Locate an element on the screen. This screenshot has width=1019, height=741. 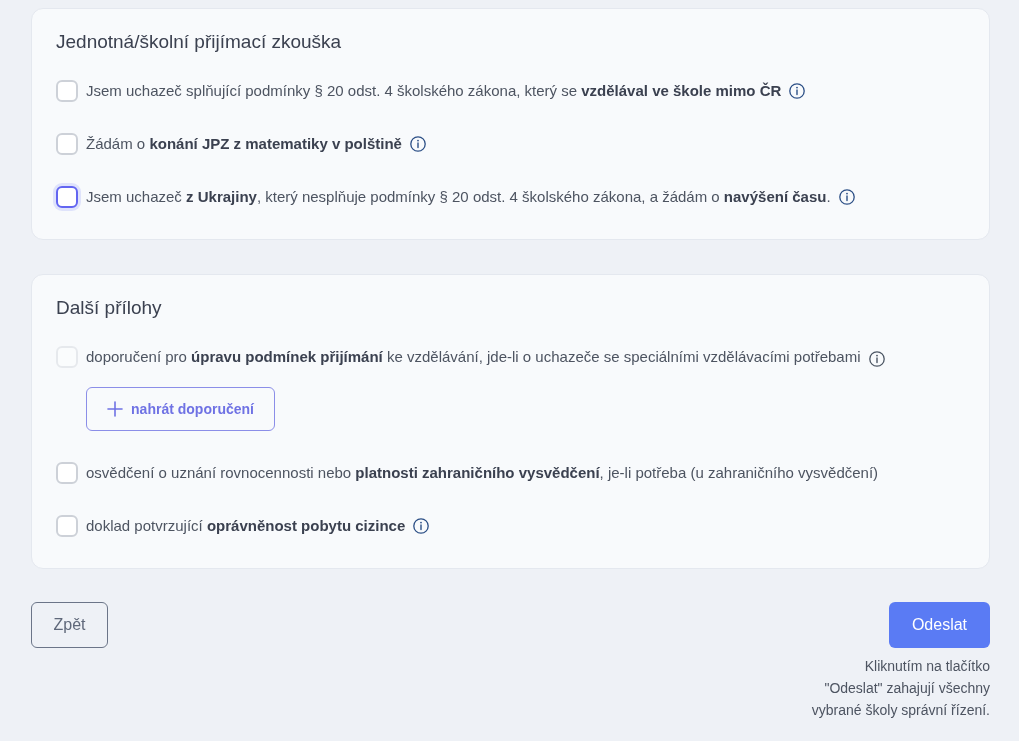
plus-icon is located at coordinates (115, 409).